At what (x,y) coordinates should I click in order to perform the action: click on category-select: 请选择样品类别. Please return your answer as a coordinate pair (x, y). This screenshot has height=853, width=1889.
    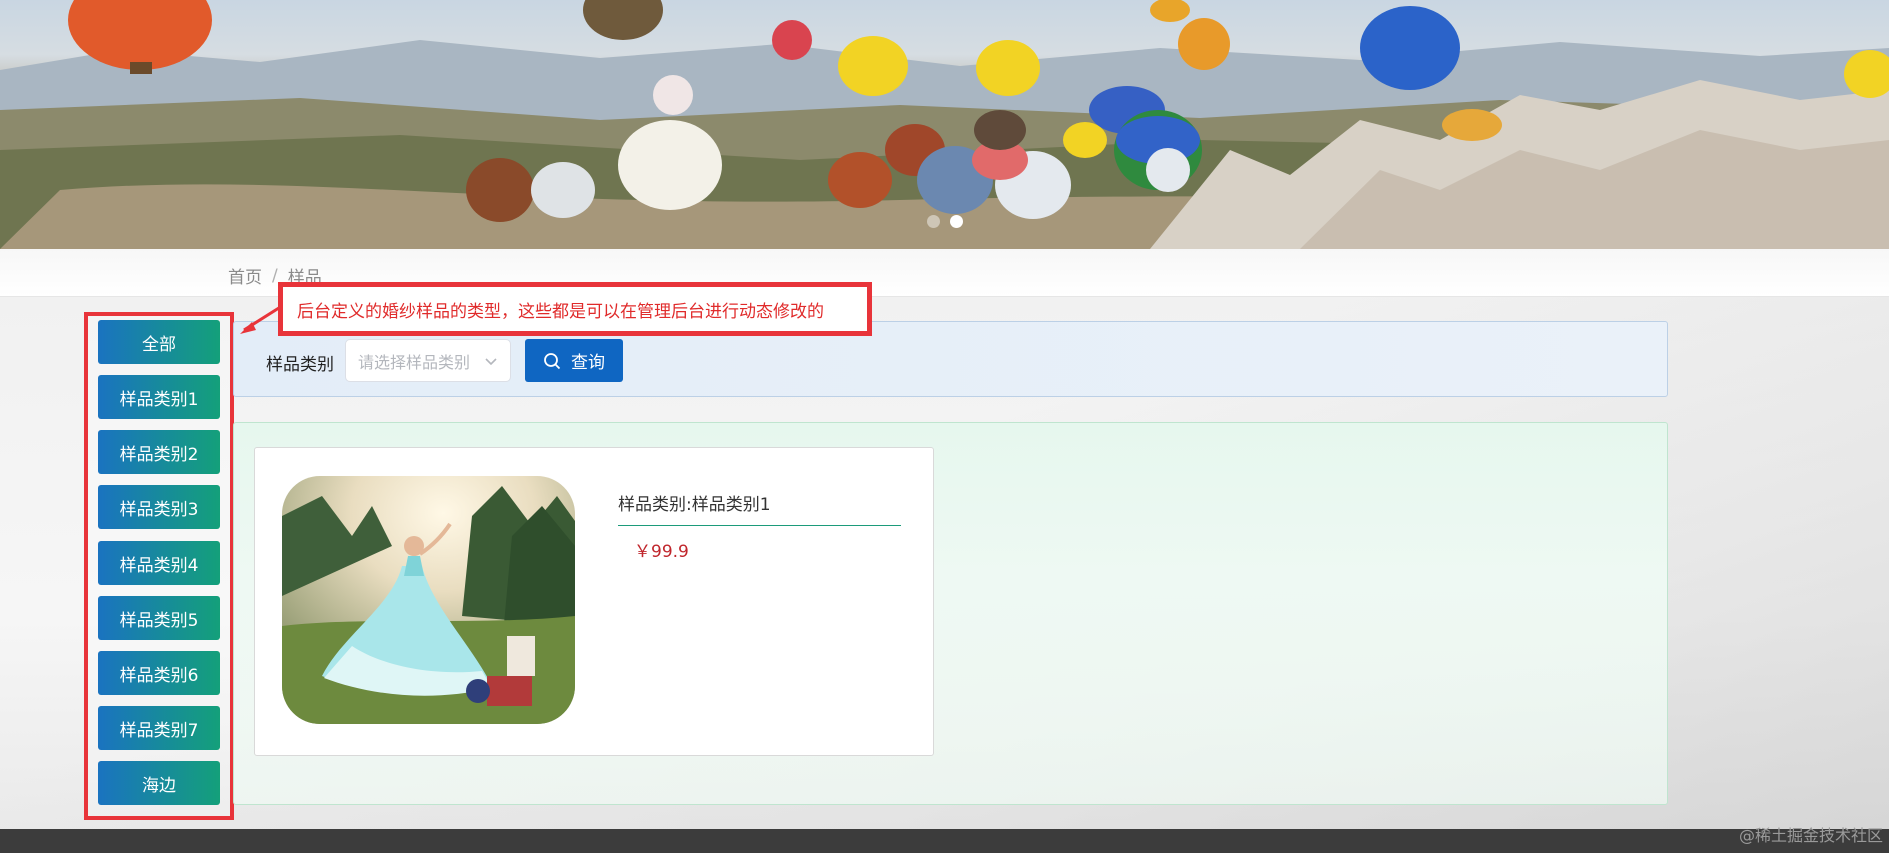
    Looking at the image, I should click on (428, 360).